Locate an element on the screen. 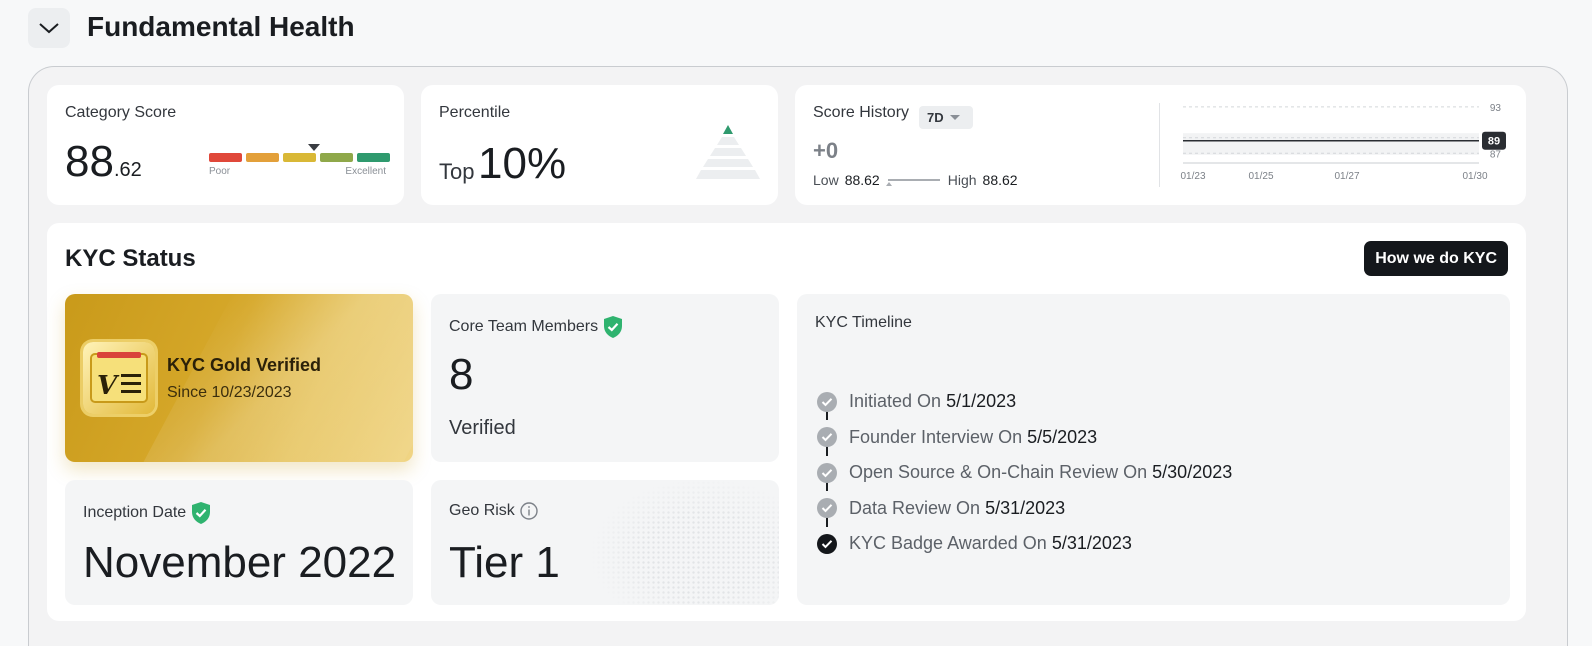  geo-risk-label-row: Geo Risk is located at coordinates (494, 511).